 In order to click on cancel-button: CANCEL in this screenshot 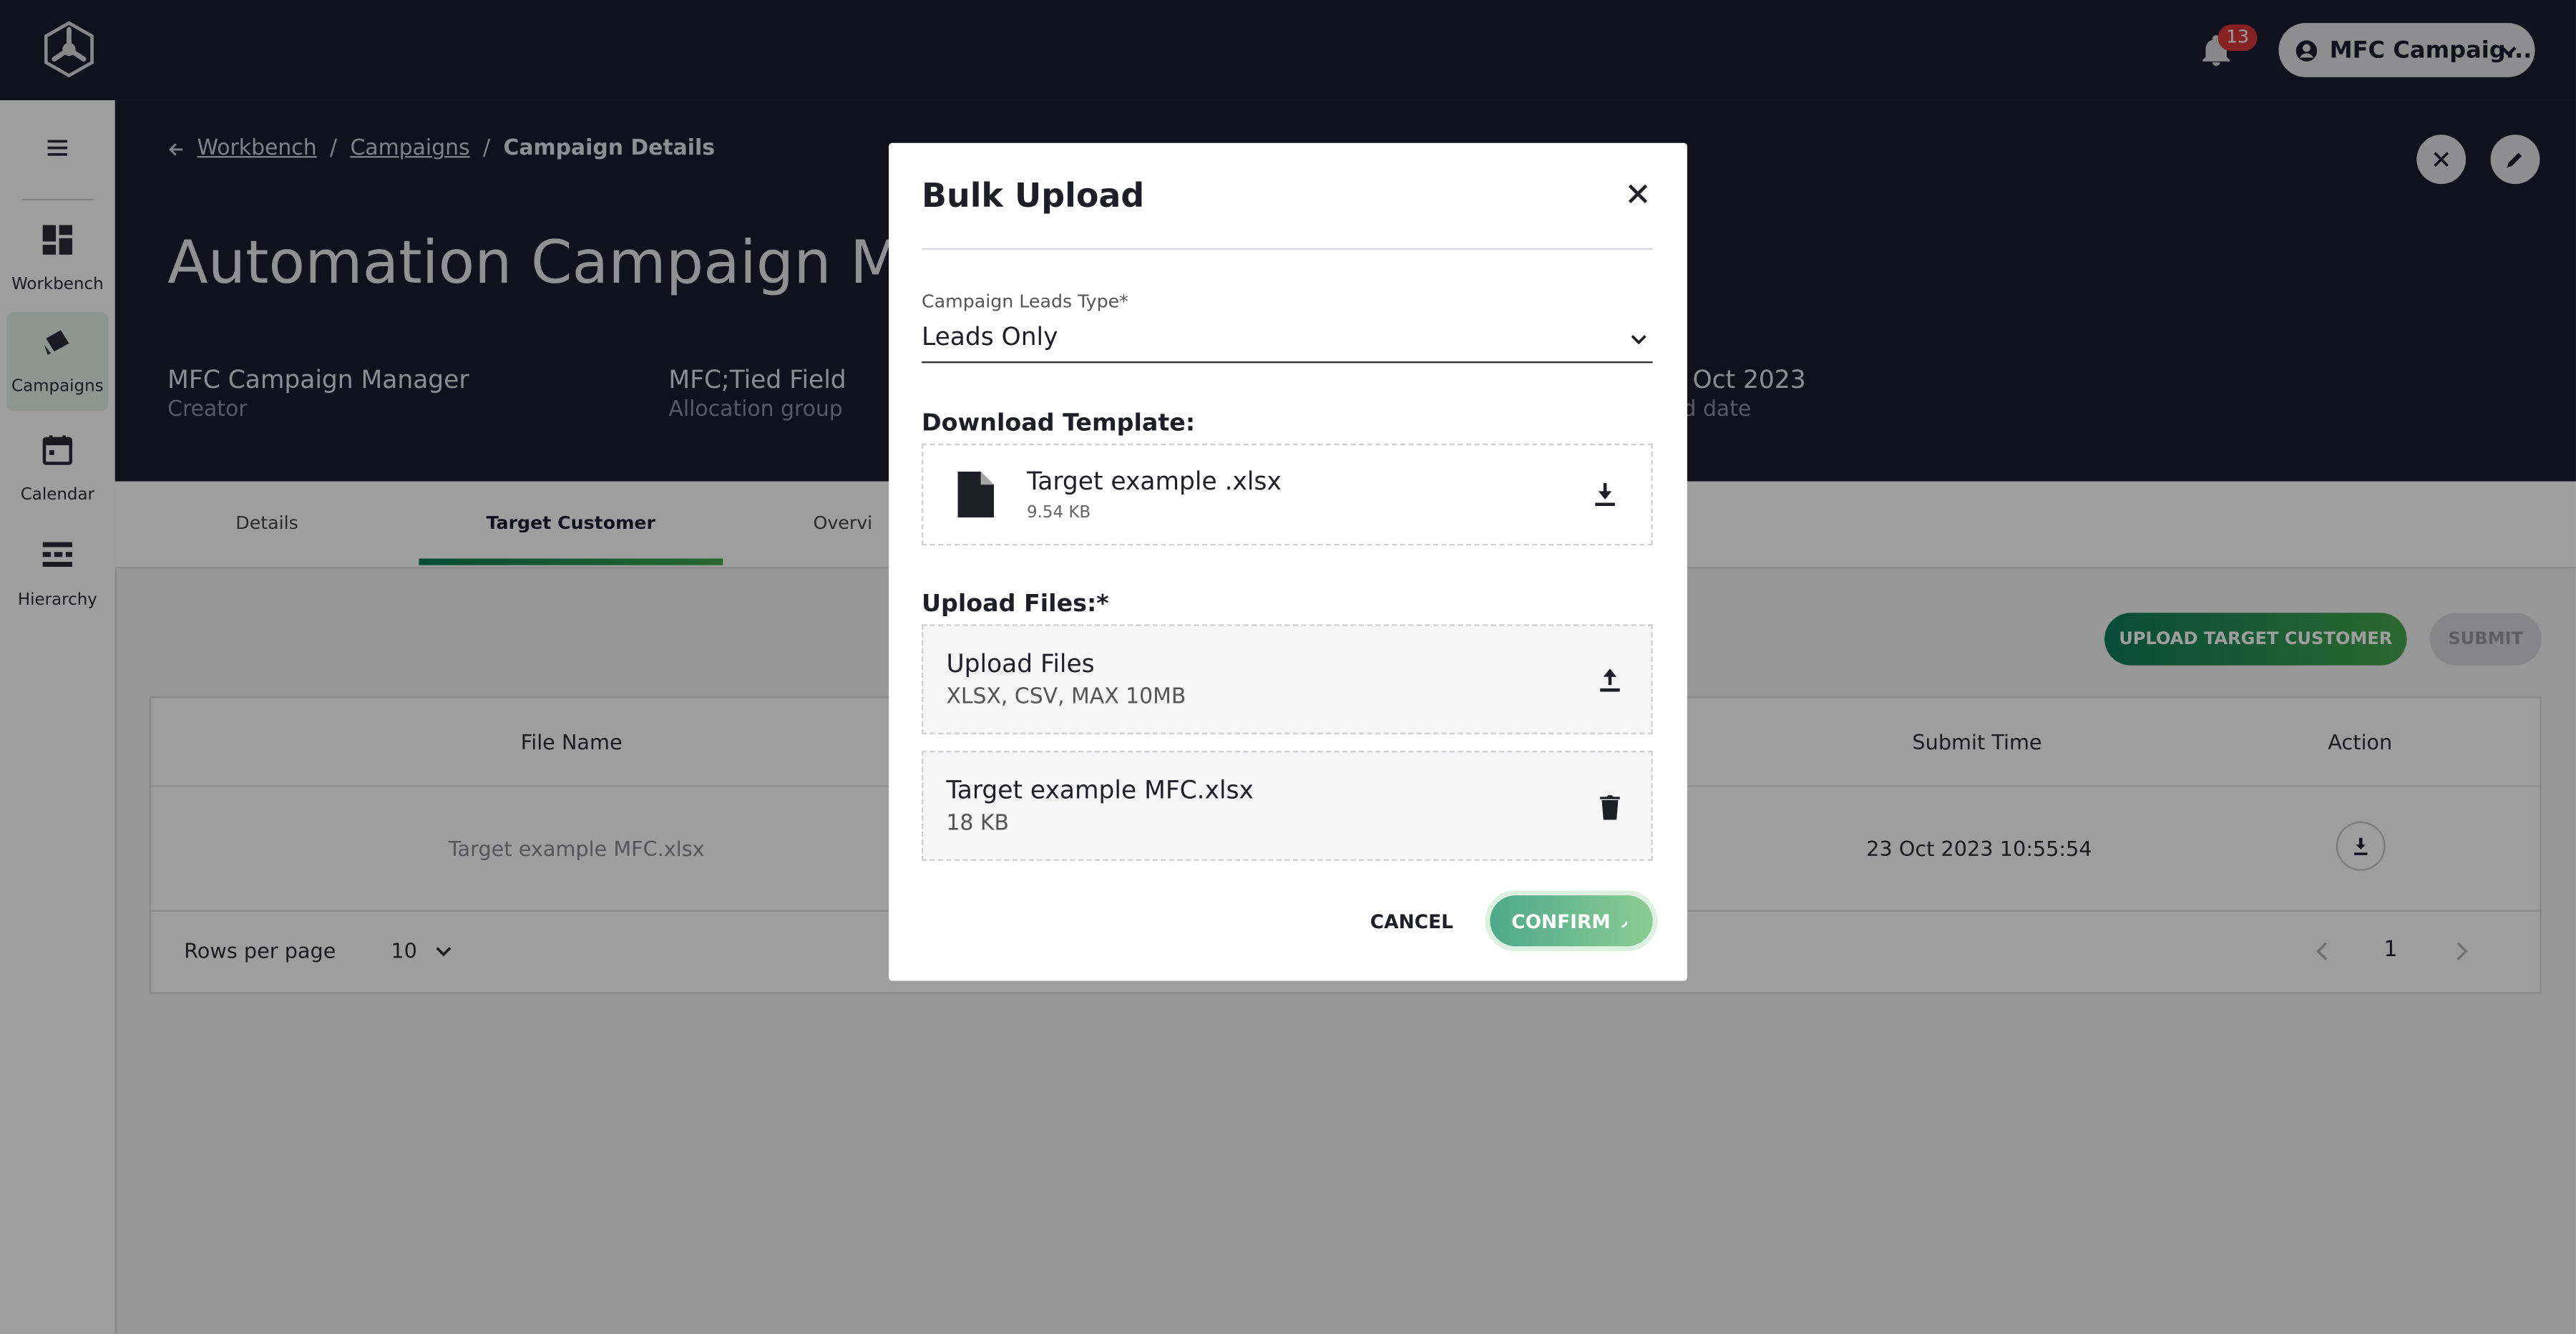, I will do `click(1411, 921)`.